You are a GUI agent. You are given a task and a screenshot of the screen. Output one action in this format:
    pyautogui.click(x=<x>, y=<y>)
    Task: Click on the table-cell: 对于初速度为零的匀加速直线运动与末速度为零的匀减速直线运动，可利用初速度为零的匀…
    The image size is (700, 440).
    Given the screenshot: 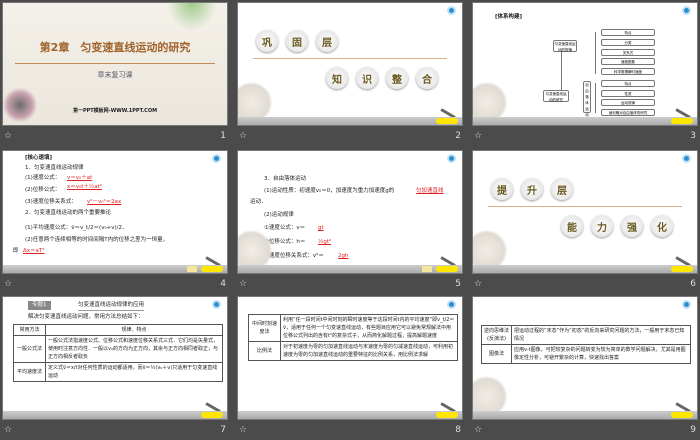 What is the action you would take?
    pyautogui.click(x=369, y=351)
    